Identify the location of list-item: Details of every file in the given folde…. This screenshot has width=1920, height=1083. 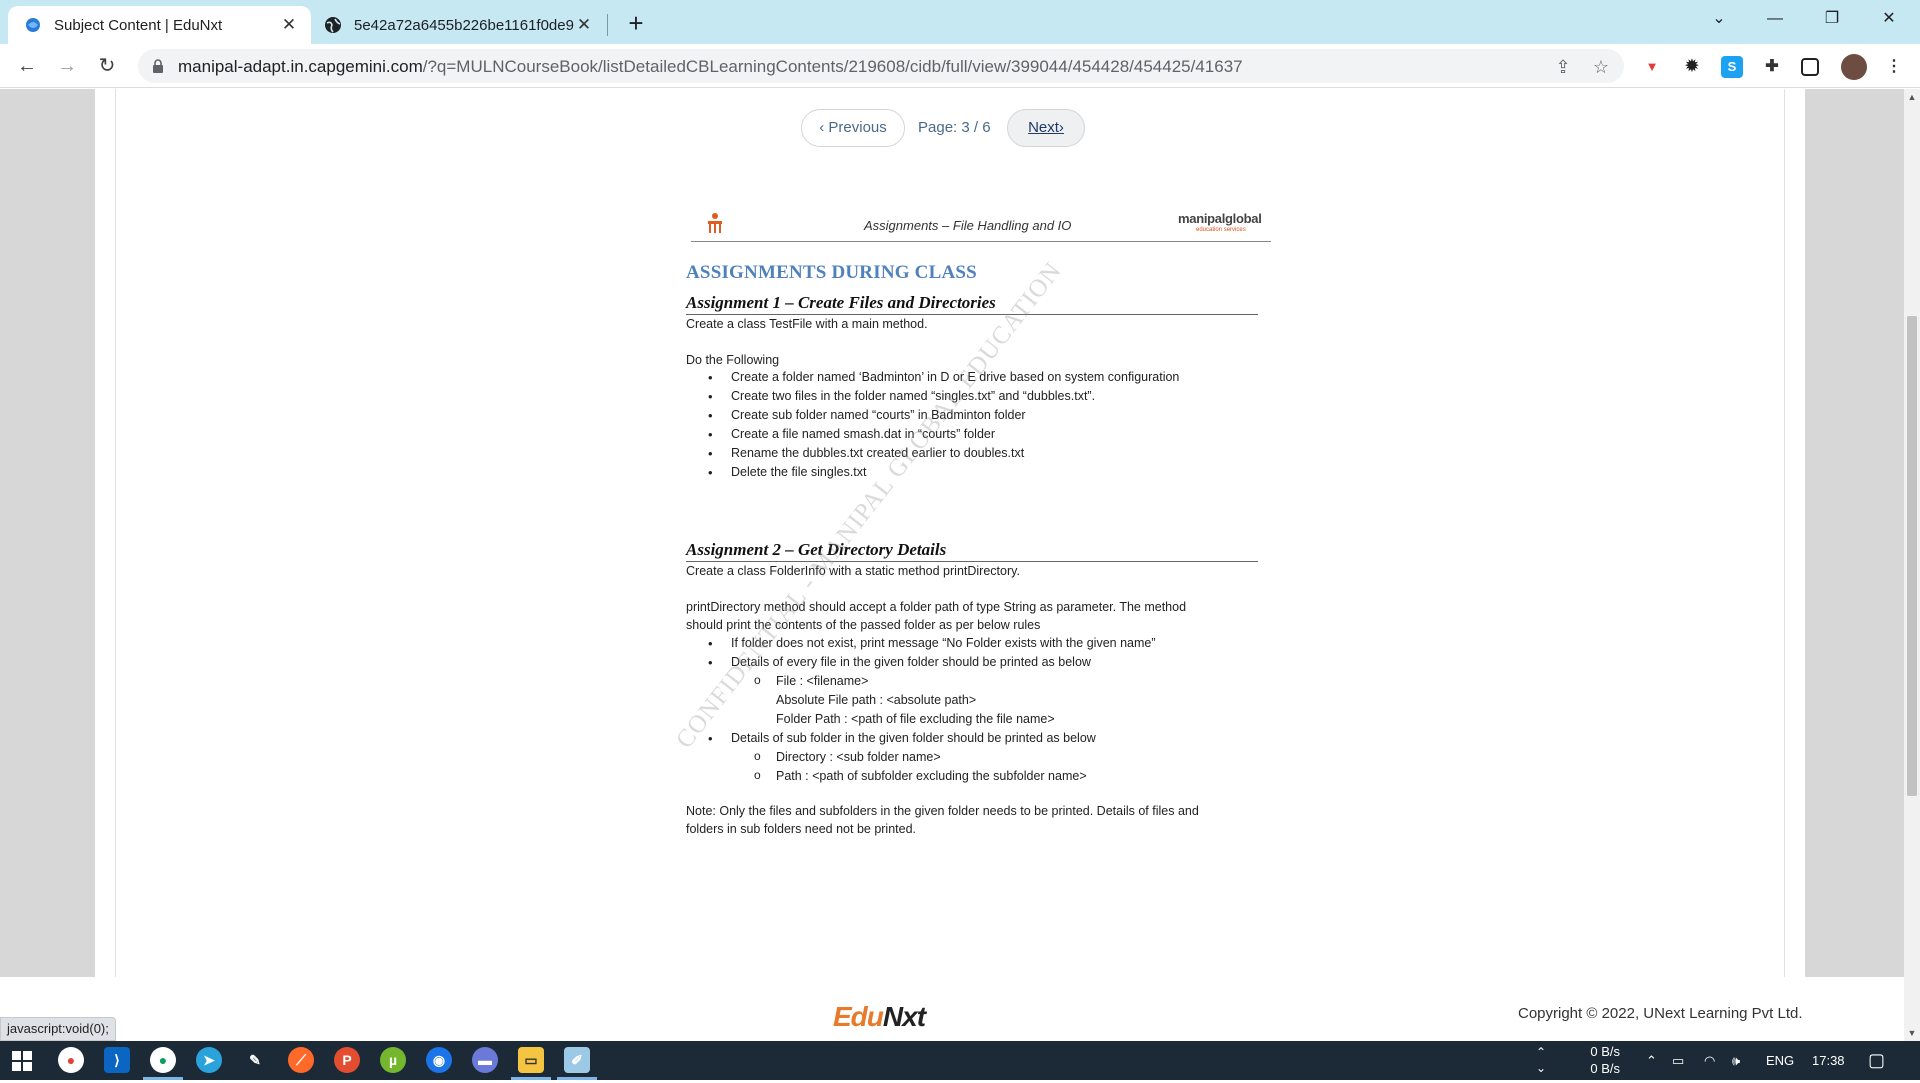
(932, 662).